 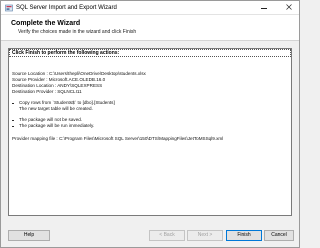 I want to click on close-icon, so click(x=289, y=7).